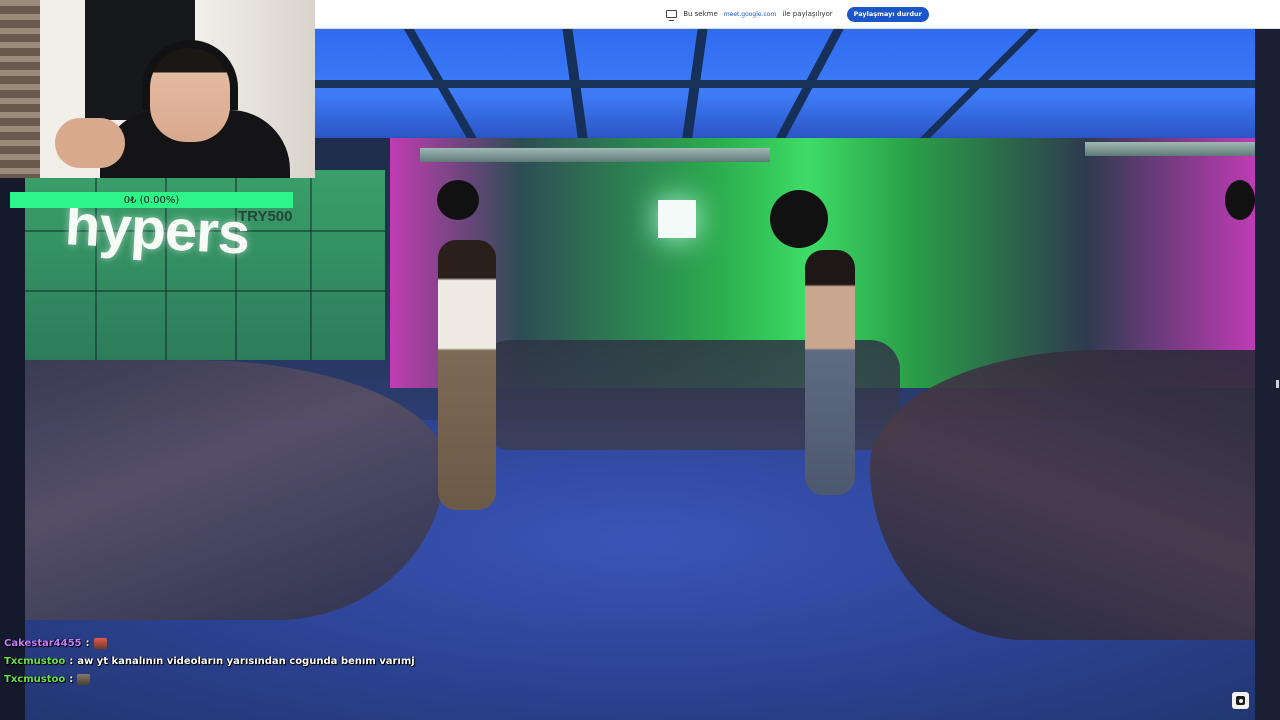 The width and height of the screenshot is (1280, 720). Describe the element at coordinates (304, 679) in the screenshot. I see `chat-message: Txcmustoo :` at that location.